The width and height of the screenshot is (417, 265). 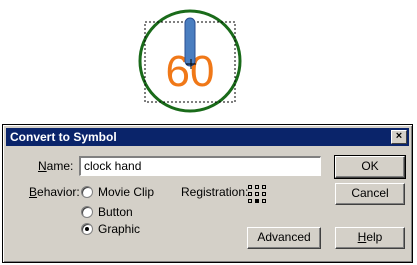 I want to click on radio-selected-dot, so click(x=87, y=229).